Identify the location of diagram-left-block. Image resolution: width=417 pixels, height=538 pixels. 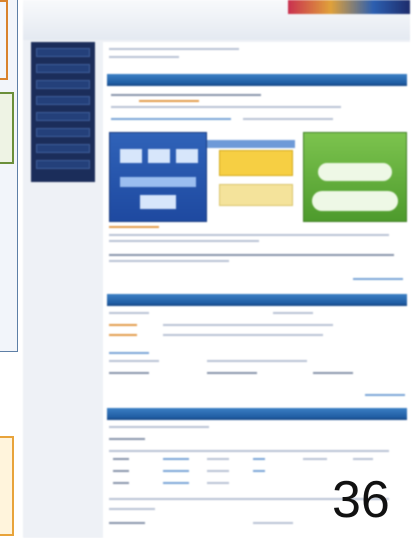
(158, 177).